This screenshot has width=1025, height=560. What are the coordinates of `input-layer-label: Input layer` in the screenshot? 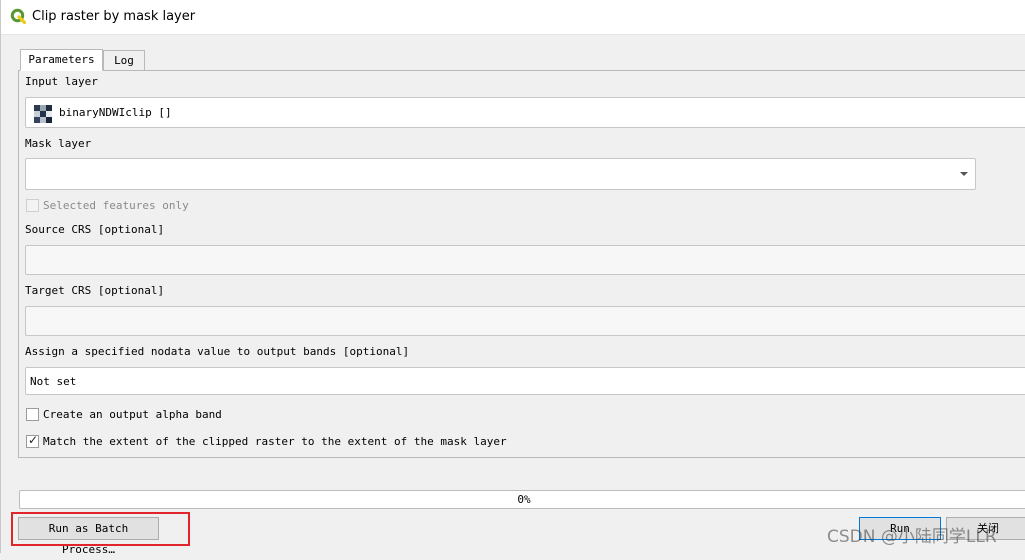 It's located at (61, 81).